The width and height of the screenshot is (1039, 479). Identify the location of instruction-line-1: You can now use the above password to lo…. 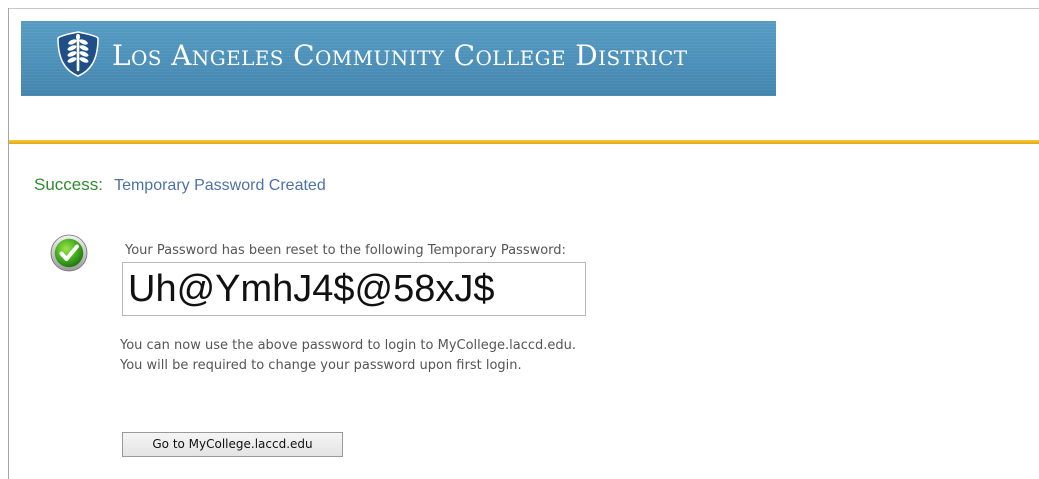
(348, 345).